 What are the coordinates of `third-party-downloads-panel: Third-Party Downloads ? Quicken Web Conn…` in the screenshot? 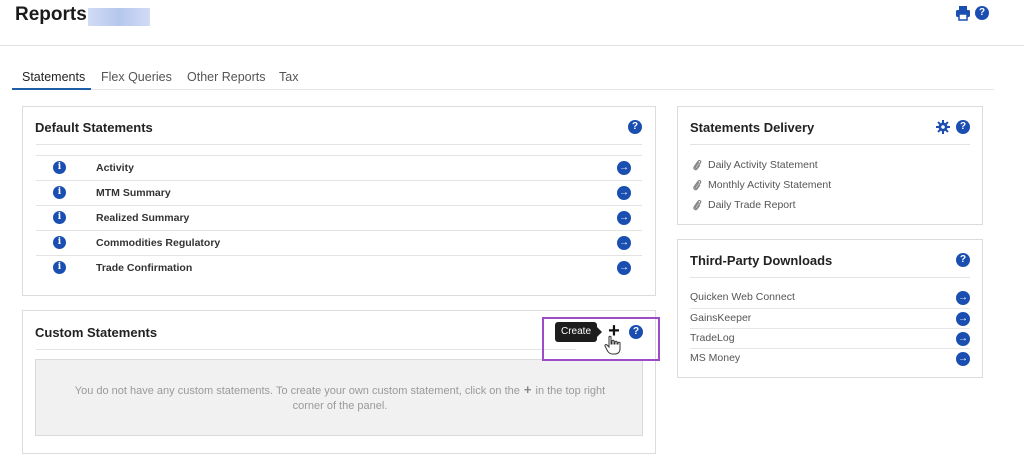 It's located at (830, 308).